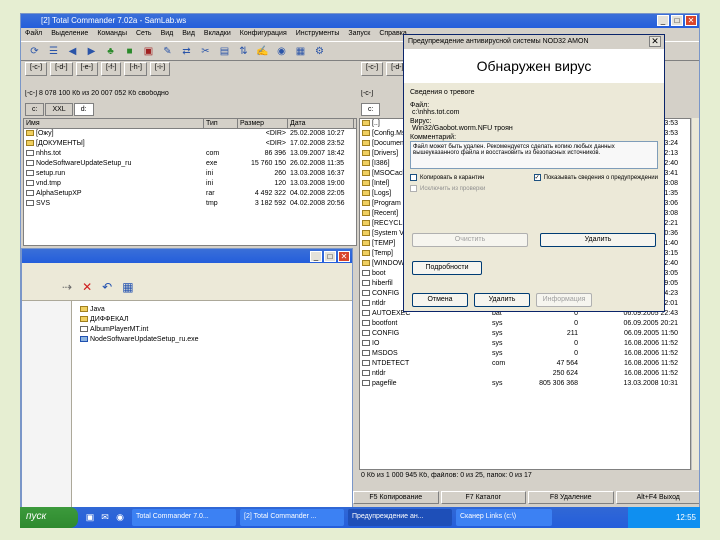  Describe the element at coordinates (217, 34) in the screenshot. I see `menu-tabs: Вкладки` at that location.